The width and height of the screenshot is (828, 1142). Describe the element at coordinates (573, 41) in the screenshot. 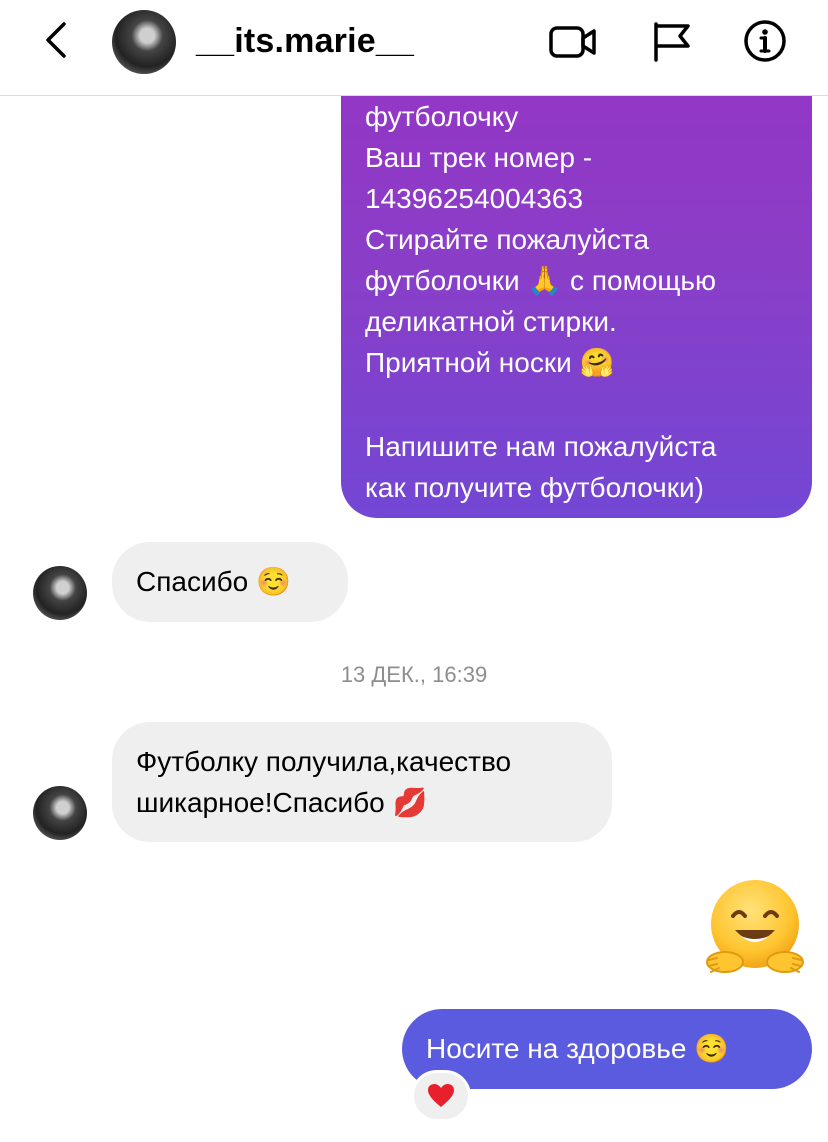

I see `video-call-icon` at that location.